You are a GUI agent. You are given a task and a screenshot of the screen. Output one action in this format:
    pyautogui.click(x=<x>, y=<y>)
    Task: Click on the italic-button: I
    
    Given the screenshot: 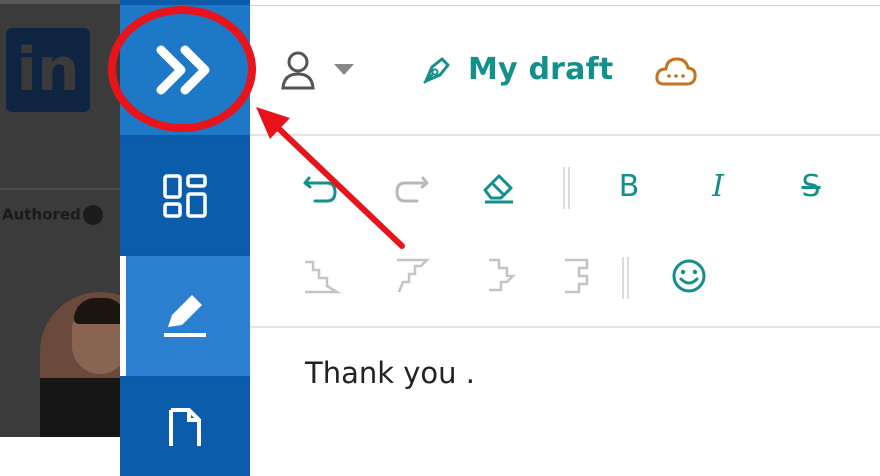 What is the action you would take?
    pyautogui.click(x=718, y=186)
    